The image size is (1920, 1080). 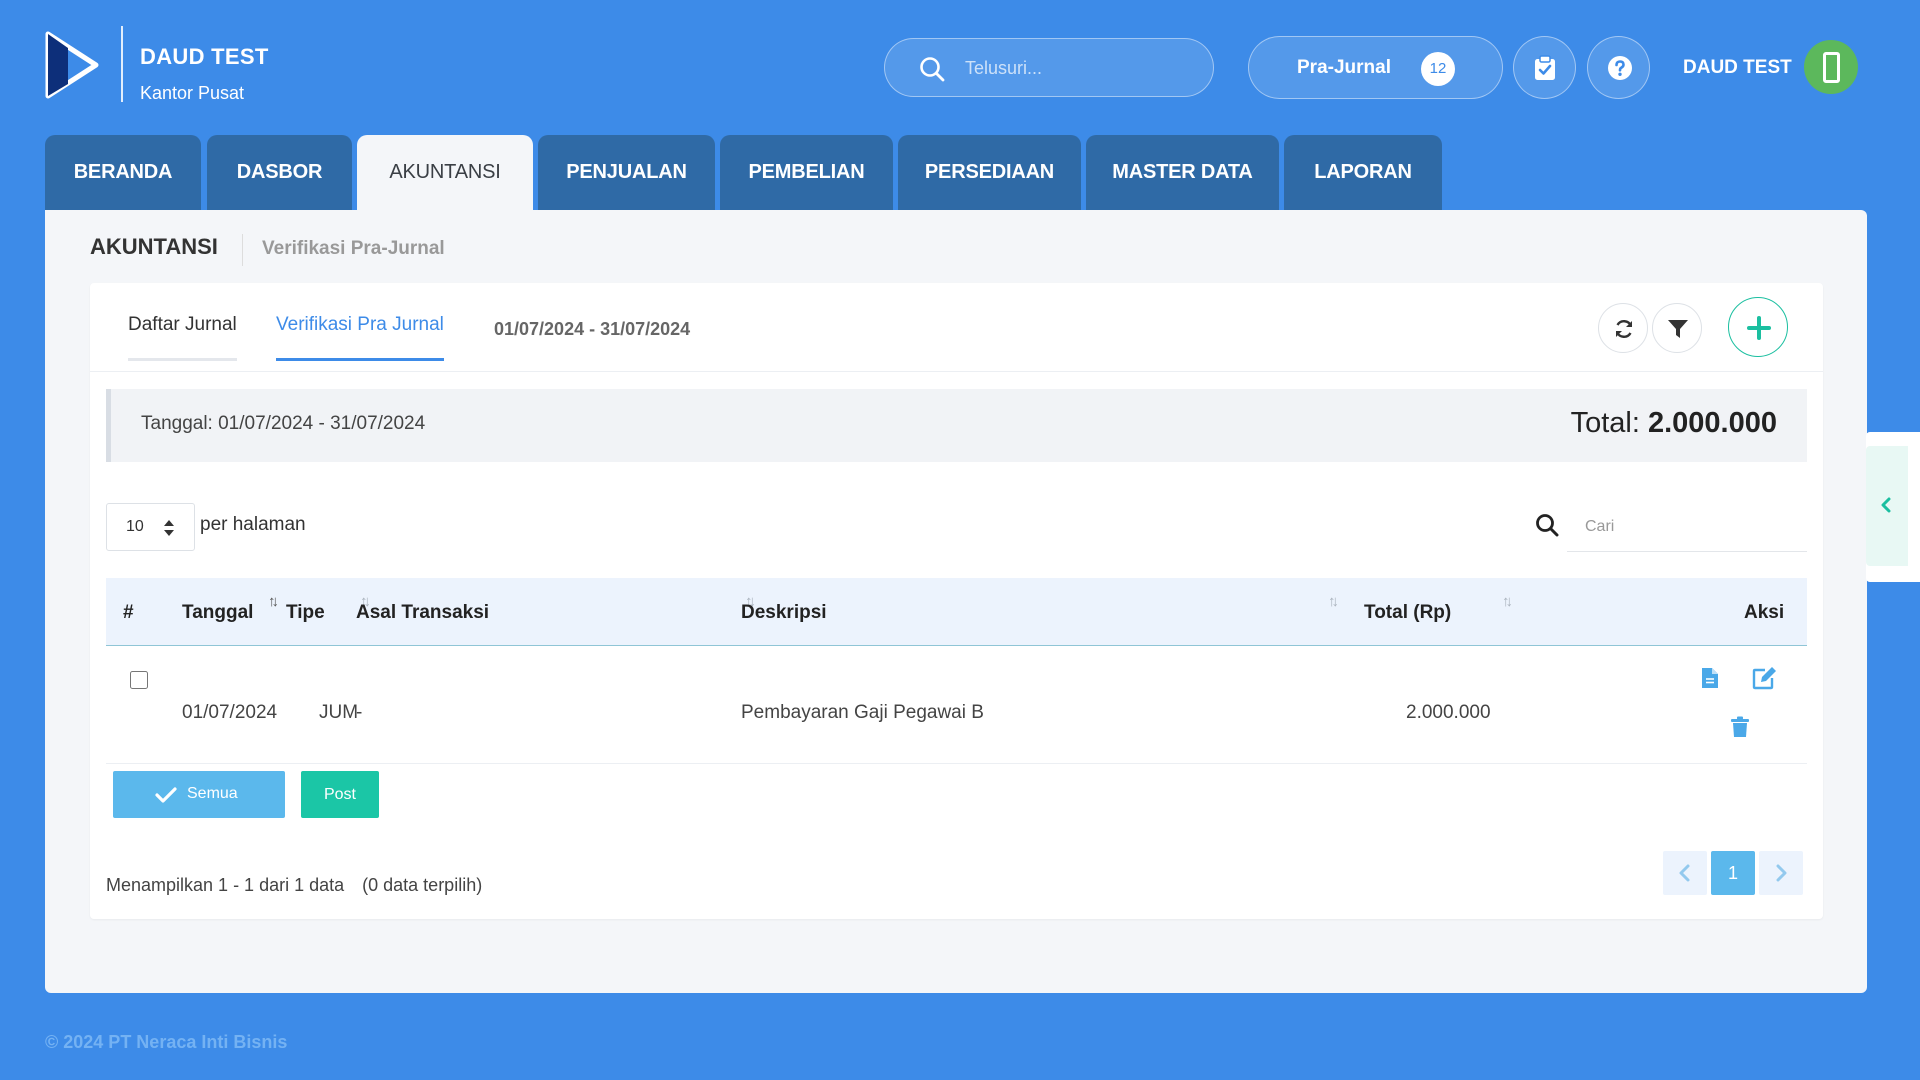 I want to click on summary-total-value: 2.000.000, so click(x=1712, y=423).